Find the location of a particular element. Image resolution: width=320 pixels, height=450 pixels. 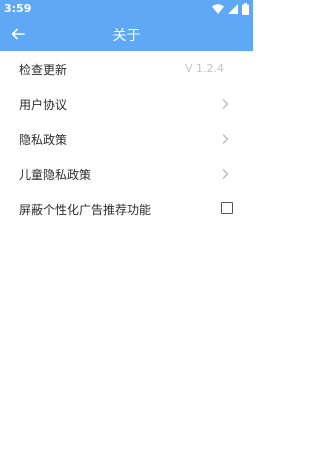

page-title: 关于 is located at coordinates (126, 36).